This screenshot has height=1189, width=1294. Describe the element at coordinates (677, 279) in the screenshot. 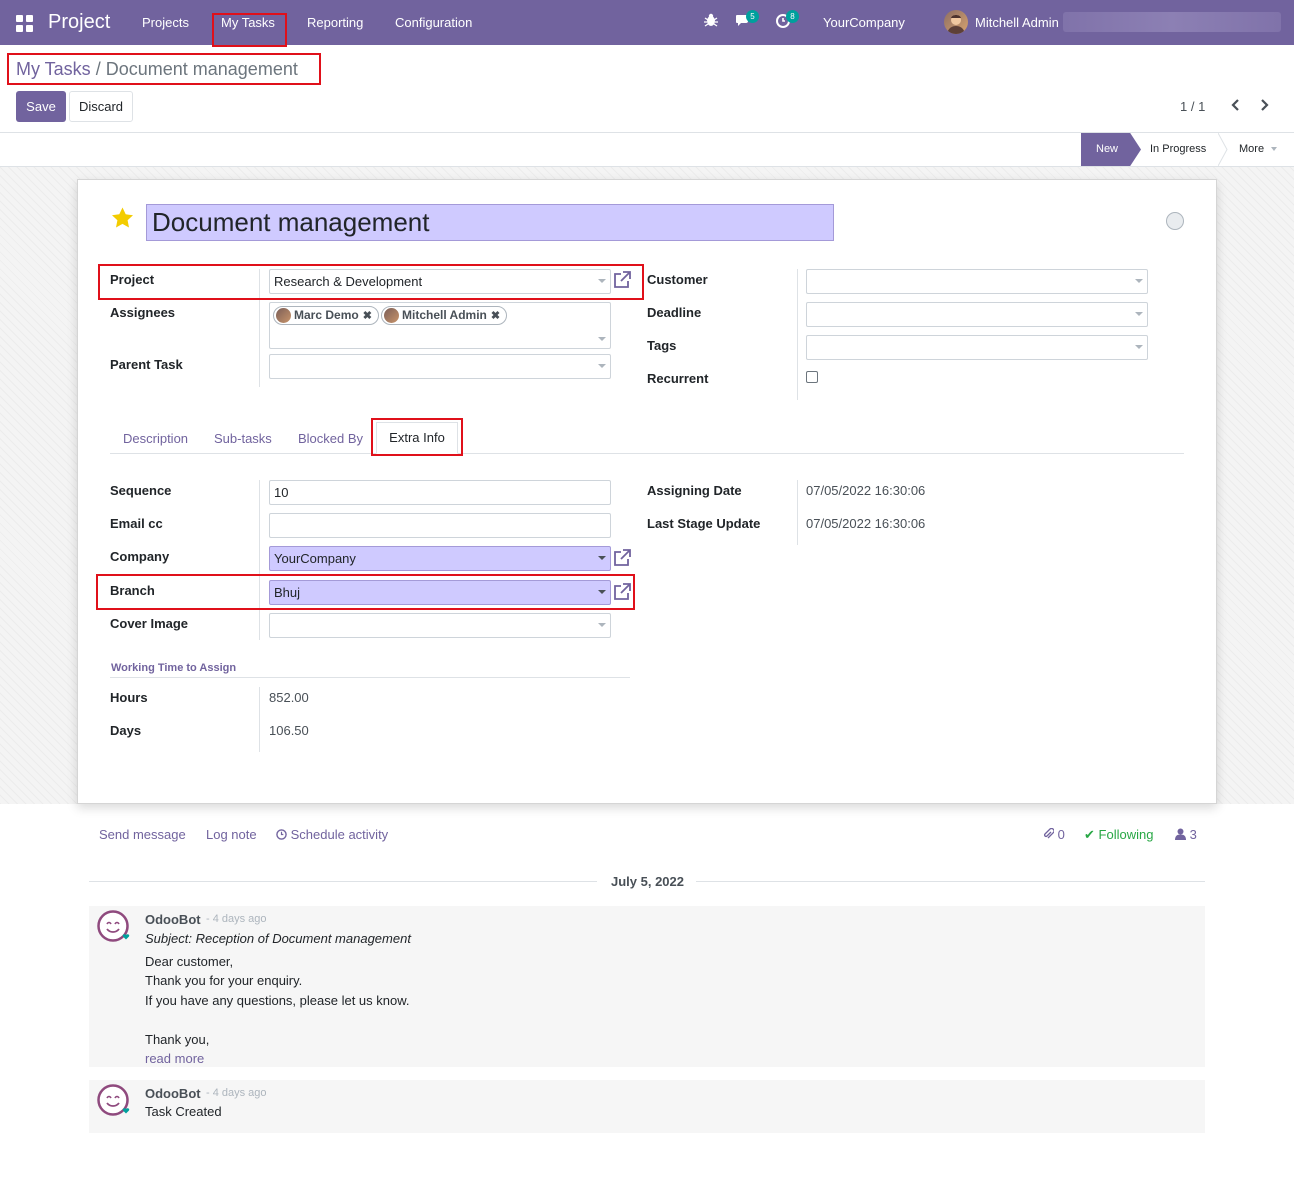

I see `customer-label: Customer` at that location.